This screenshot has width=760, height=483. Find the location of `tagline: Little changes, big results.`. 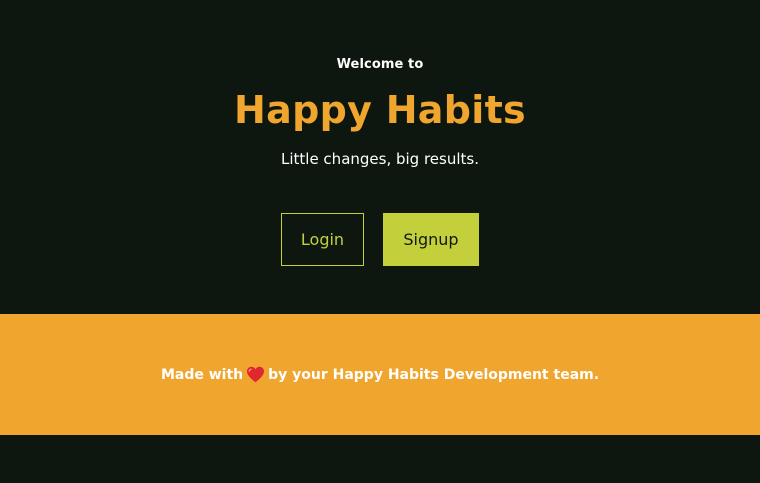

tagline: Little changes, big results. is located at coordinates (379, 159).